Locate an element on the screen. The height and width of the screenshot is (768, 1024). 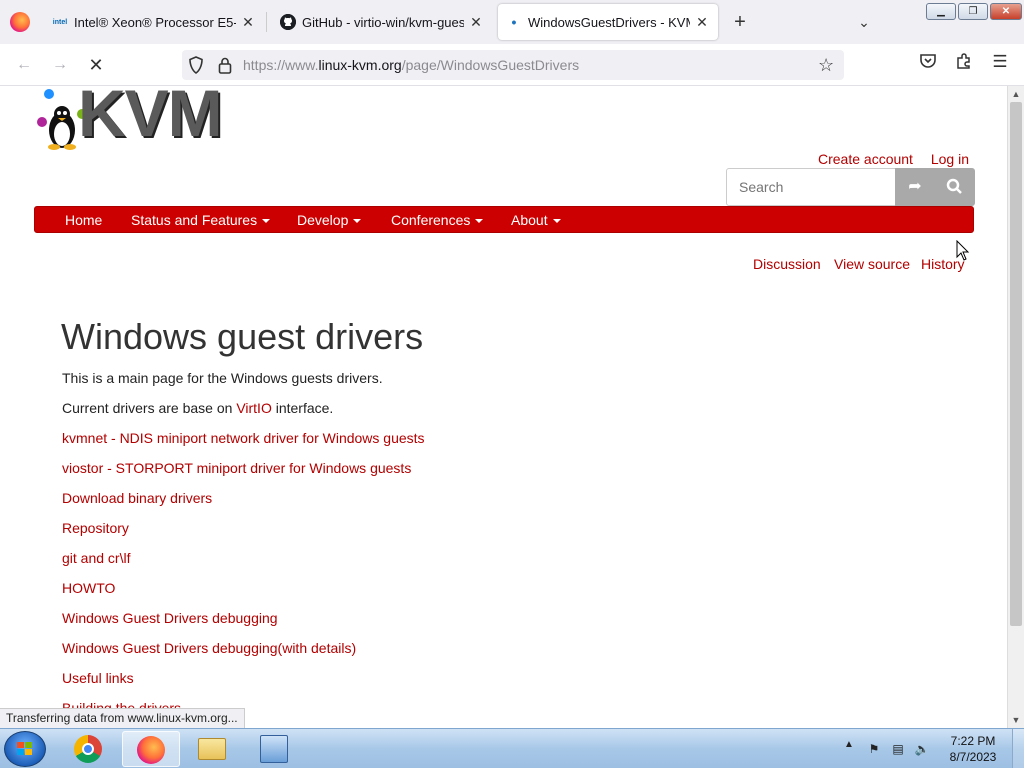
scroll-down-arrow-icon: ▼ is located at coordinates (1016, 720).